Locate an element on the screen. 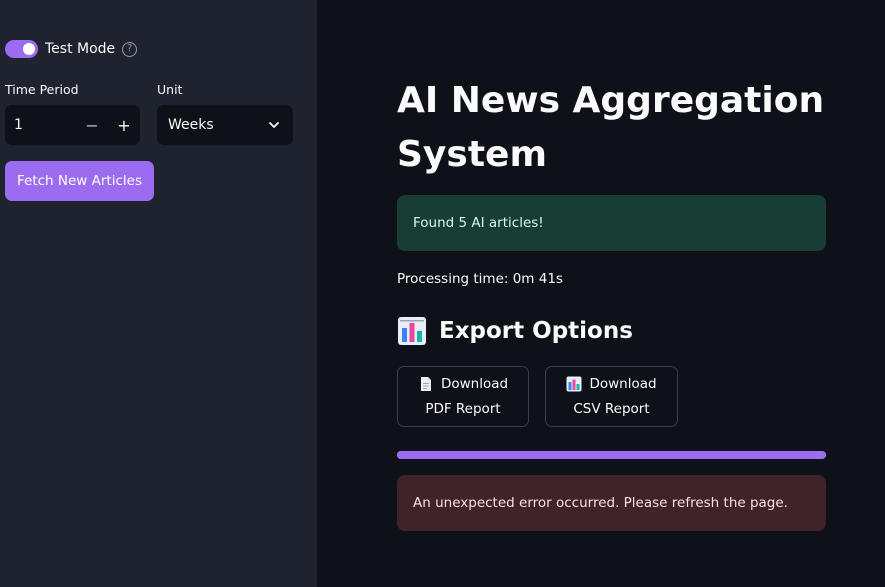 This screenshot has height=587, width=885. progress-fill is located at coordinates (611, 455).